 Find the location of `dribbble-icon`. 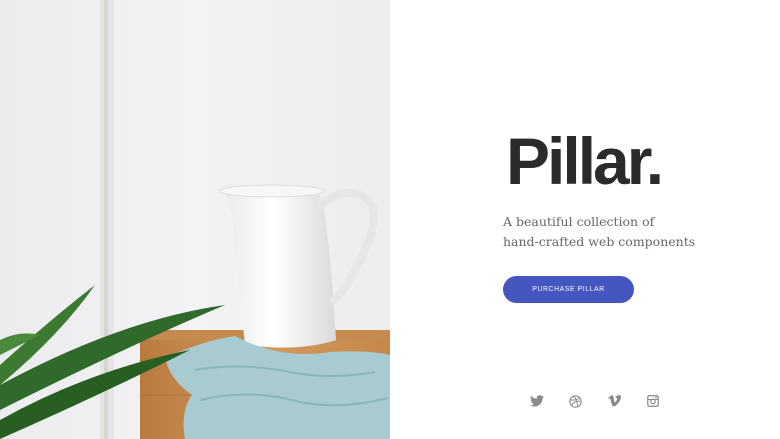

dribbble-icon is located at coordinates (575, 401).